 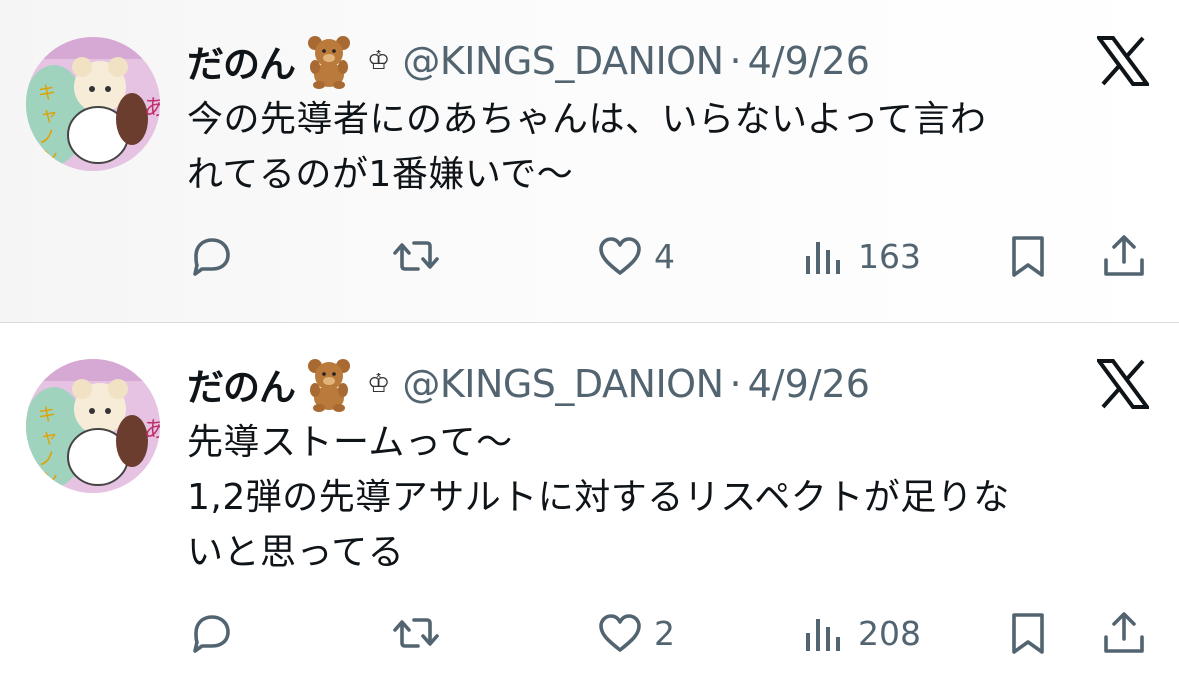 I want to click on tweet-text-line: 先導ストームって〜, so click(x=350, y=442).